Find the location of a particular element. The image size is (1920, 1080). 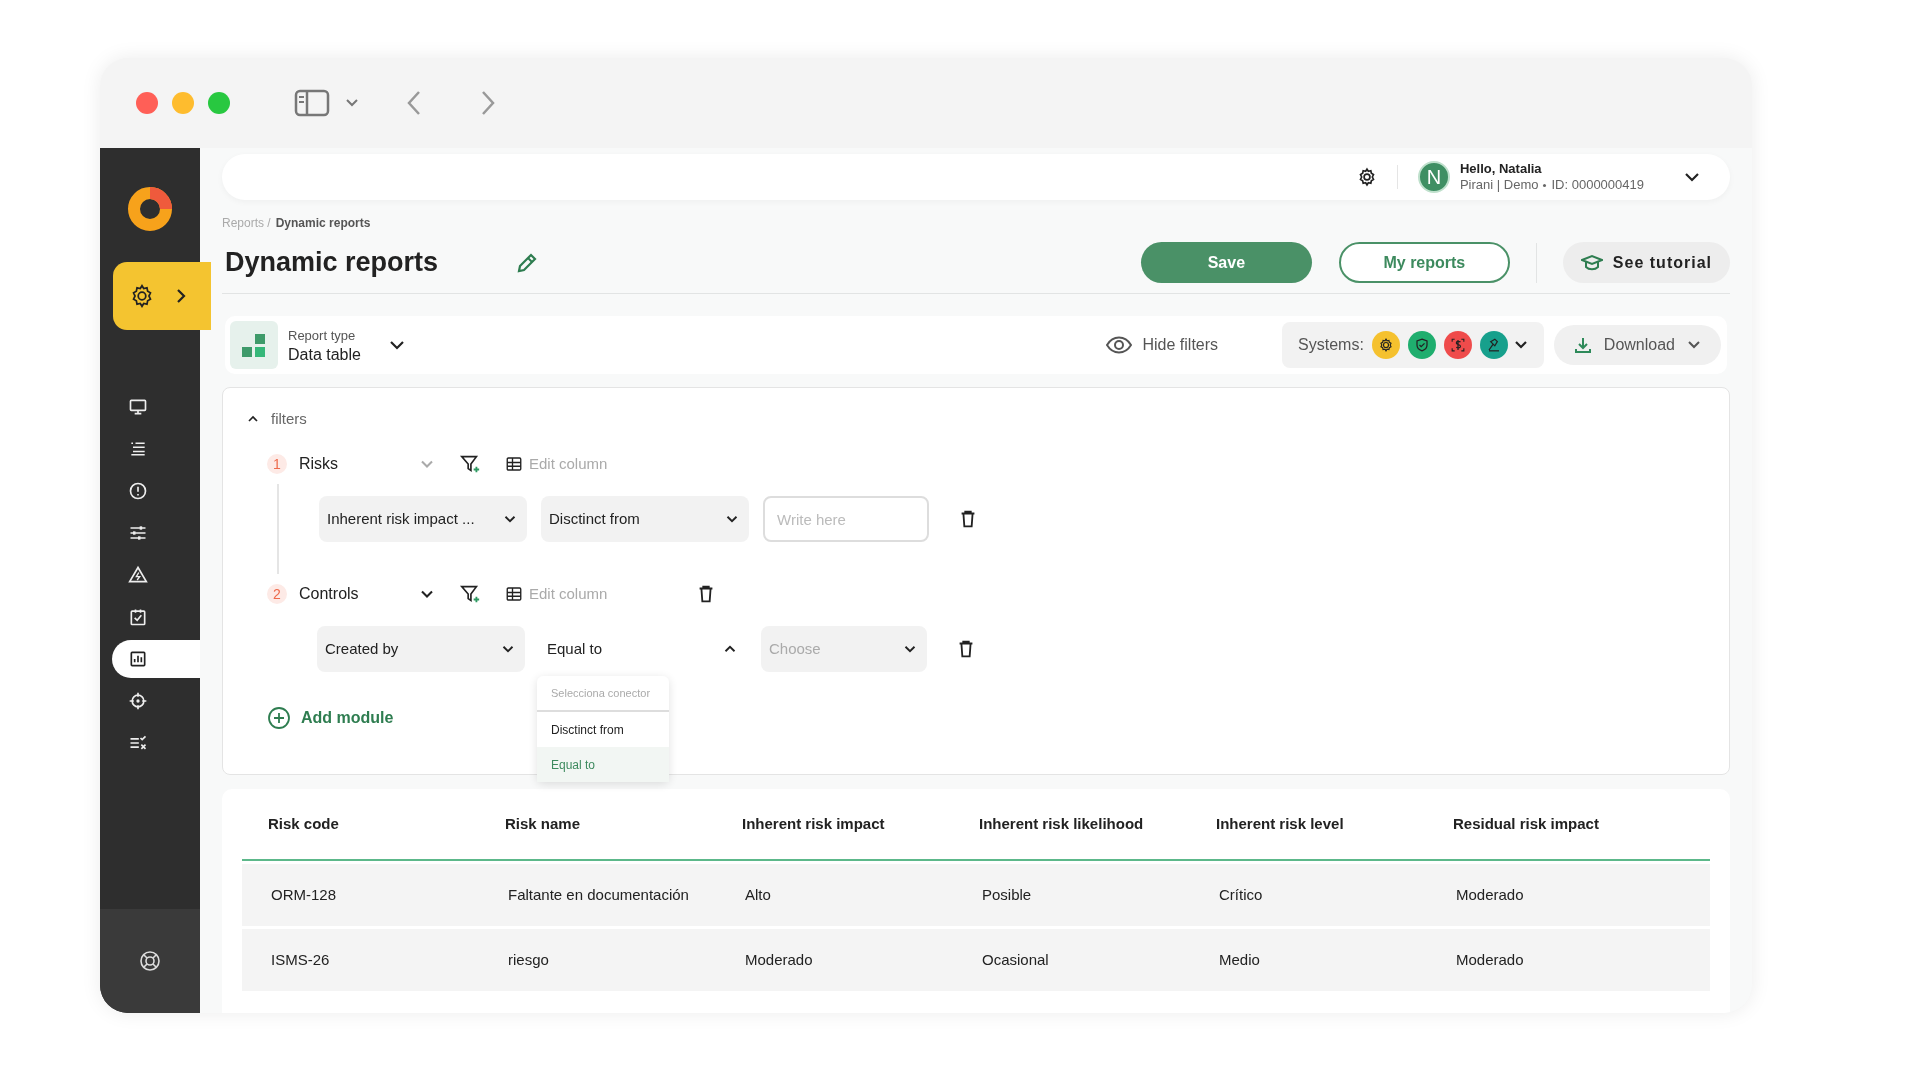

module-selector is located at coordinates (162, 296).